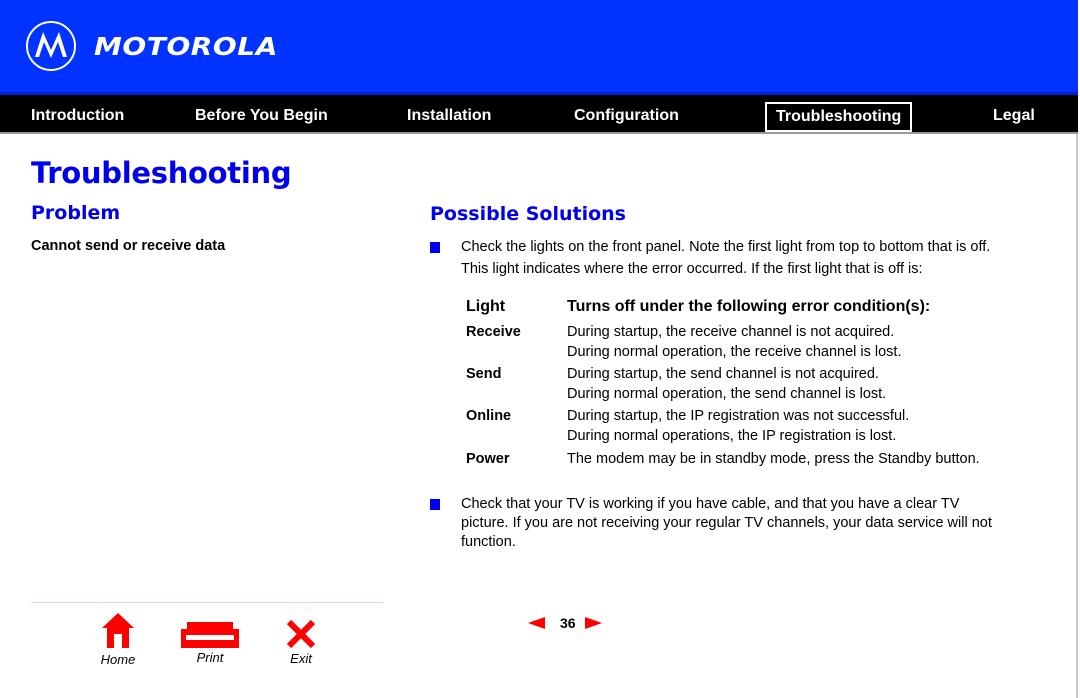 This screenshot has height=698, width=1080. Describe the element at coordinates (488, 459) in the screenshot. I see `light-power: Power` at that location.